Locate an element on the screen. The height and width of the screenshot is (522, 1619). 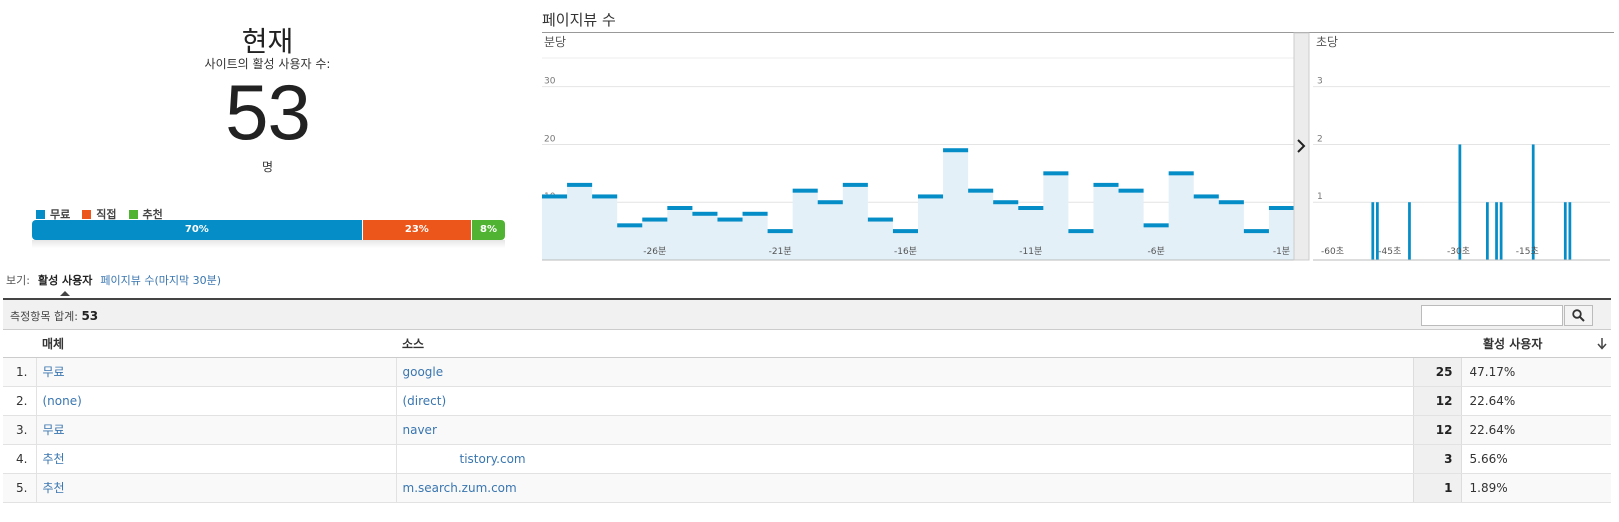
legend-swatch is located at coordinates (133, 214).